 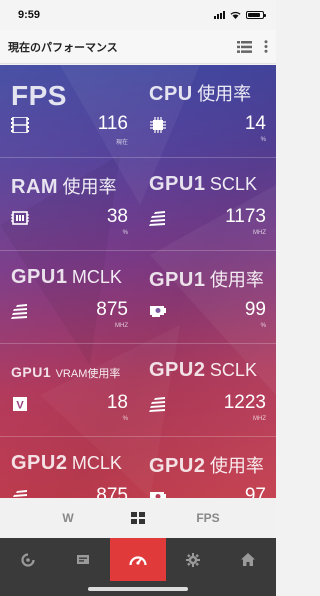 What do you see at coordinates (117, 402) in the screenshot?
I see `stat-value: 18` at bounding box center [117, 402].